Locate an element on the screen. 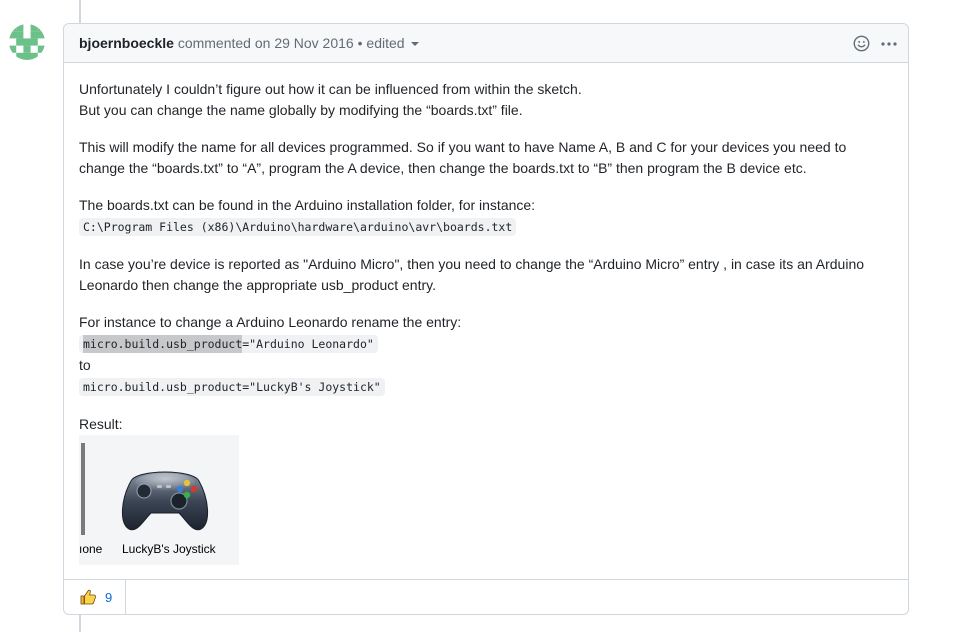 Image resolution: width=963 pixels, height=632 pixels. highlighted-key: micro.build.usb_product is located at coordinates (163, 344).